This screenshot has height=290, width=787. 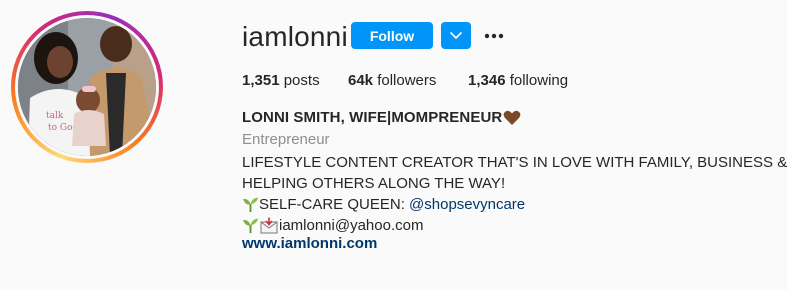 What do you see at coordinates (309, 243) in the screenshot?
I see `website-link: www.iamlonni.com` at bounding box center [309, 243].